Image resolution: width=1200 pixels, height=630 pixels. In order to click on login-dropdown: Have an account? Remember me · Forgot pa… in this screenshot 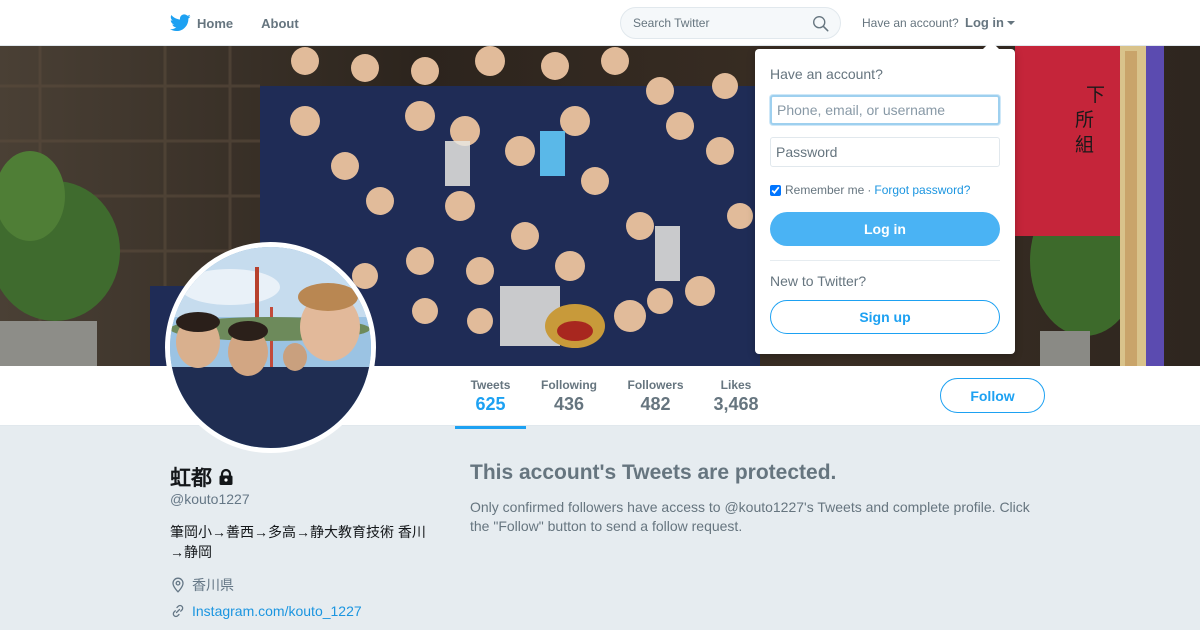, I will do `click(885, 197)`.